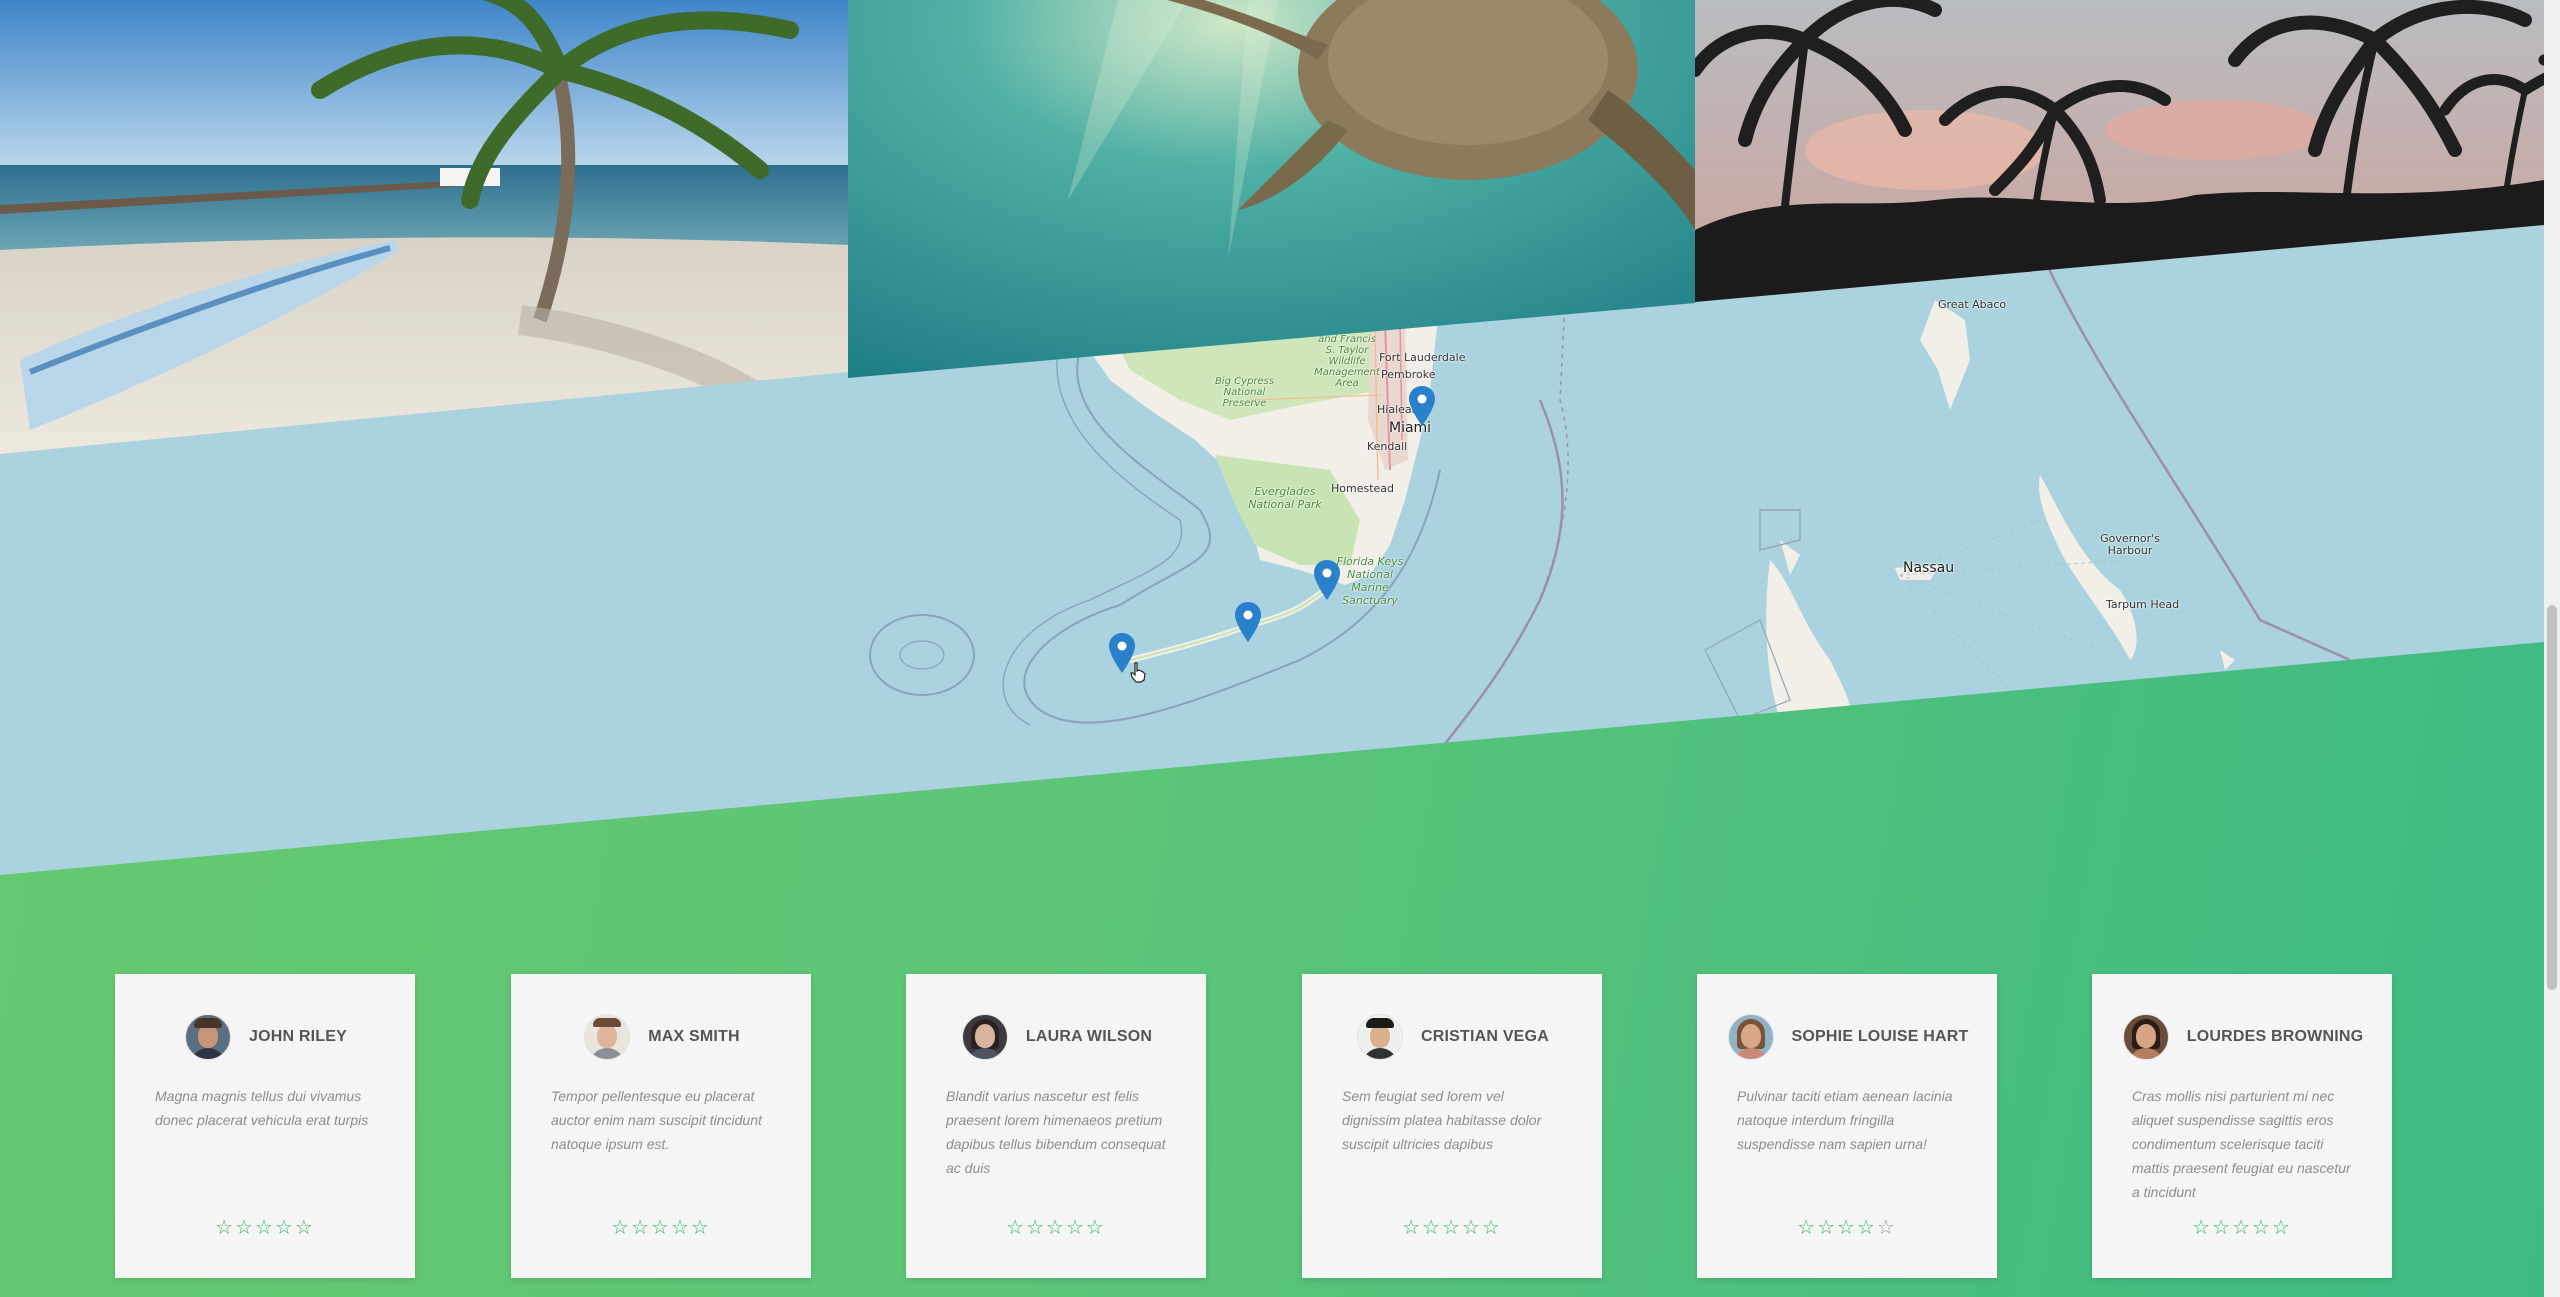 This screenshot has height=1297, width=2560. Describe the element at coordinates (1387, 446) in the screenshot. I see `map-label-kendall: Kendall` at that location.